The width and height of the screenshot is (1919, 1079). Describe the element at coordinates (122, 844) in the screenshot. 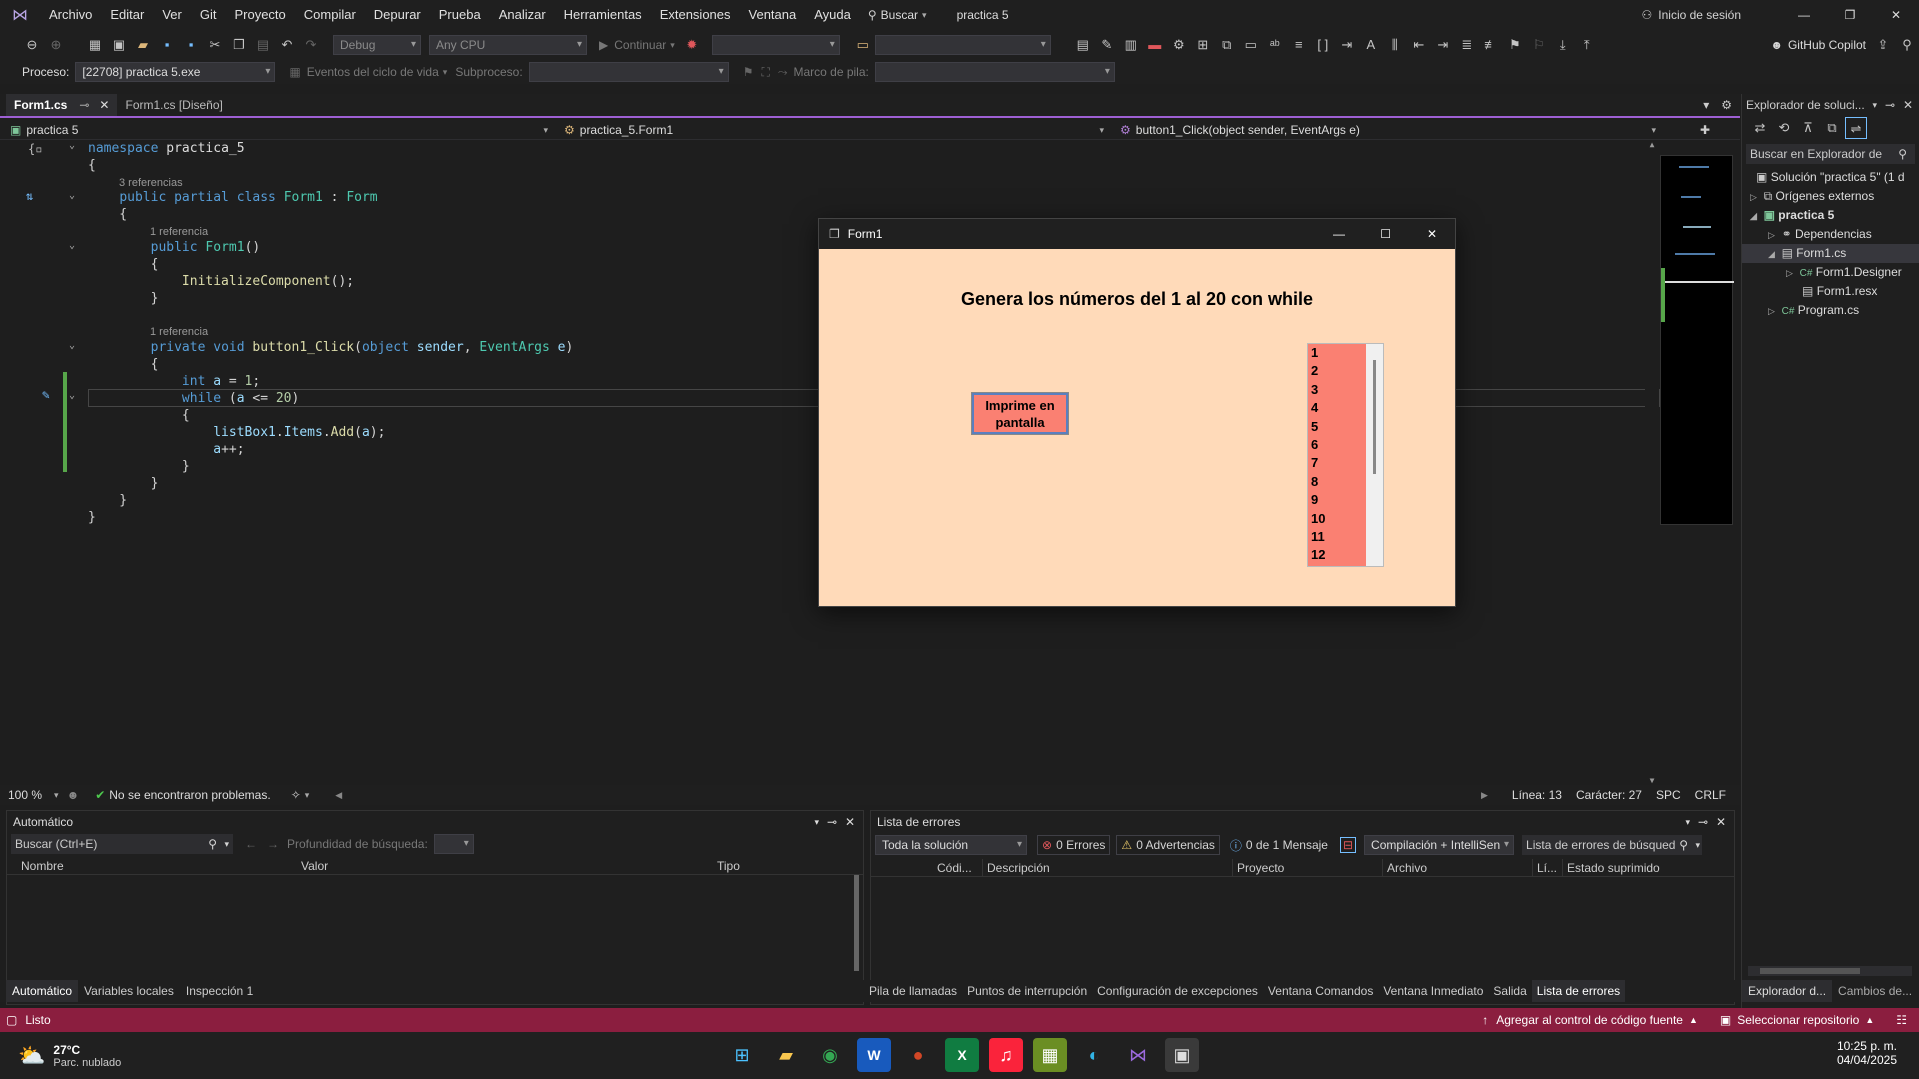

I see `autos-search-input: Buscar (Ctrl+E) ⚲ ▾` at that location.